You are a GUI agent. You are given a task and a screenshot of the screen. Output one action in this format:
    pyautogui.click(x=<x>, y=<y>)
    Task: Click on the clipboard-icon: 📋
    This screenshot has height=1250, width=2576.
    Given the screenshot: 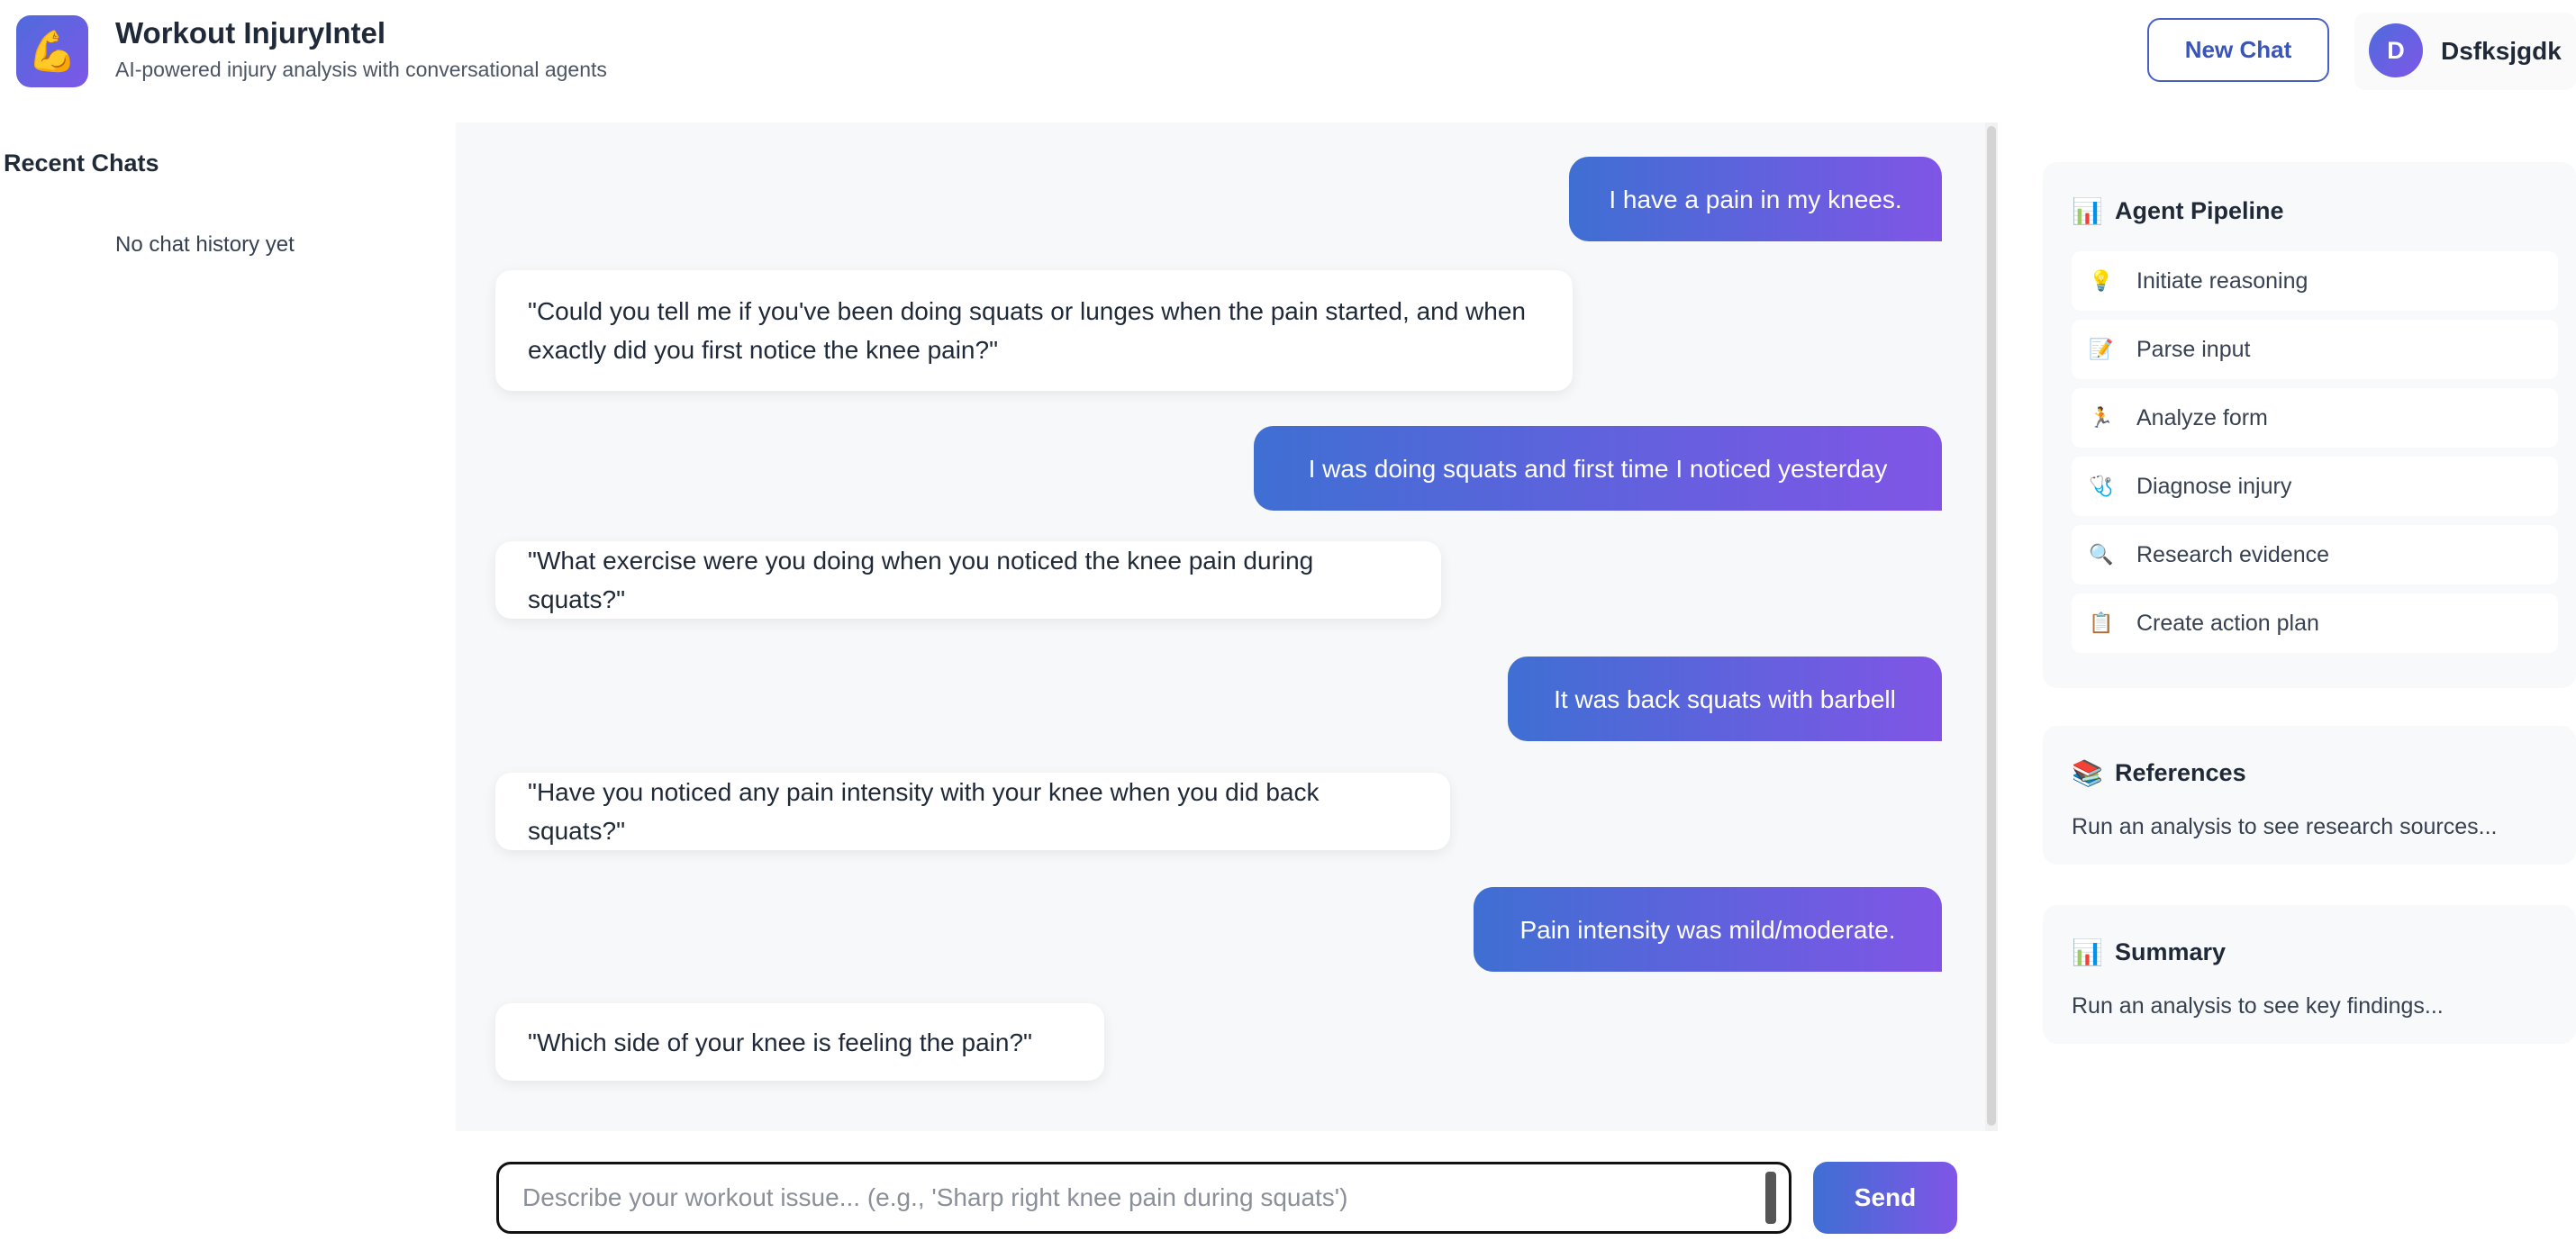 What is the action you would take?
    pyautogui.click(x=2101, y=623)
    